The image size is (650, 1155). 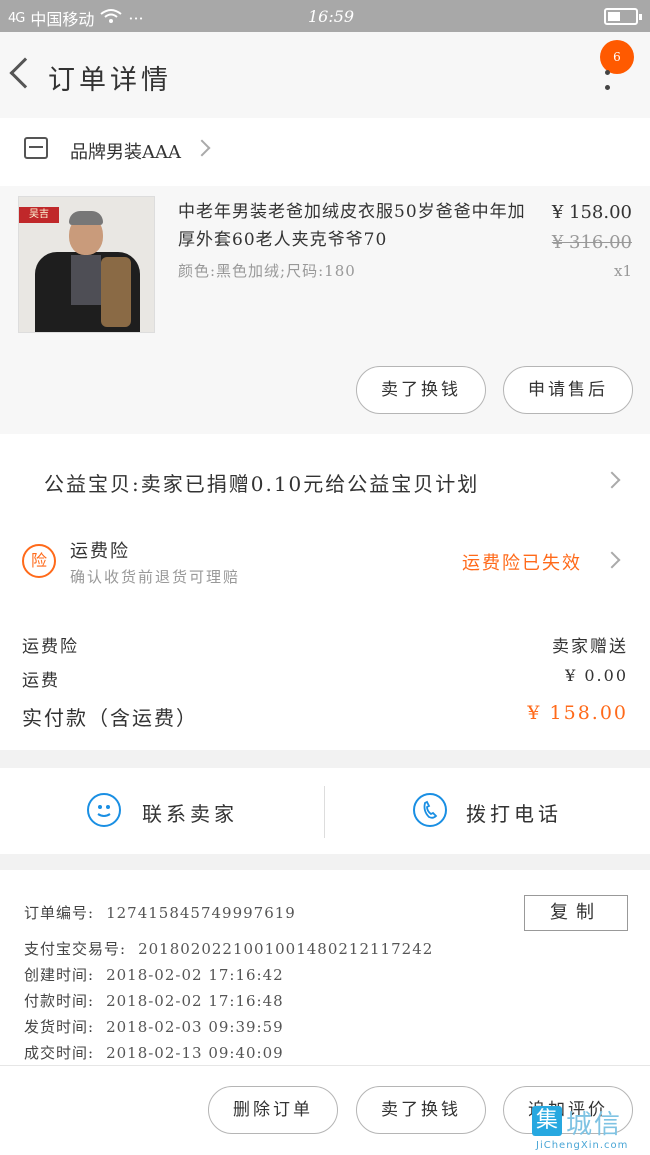 I want to click on fee-value: 卖家赠送, so click(x=590, y=647).